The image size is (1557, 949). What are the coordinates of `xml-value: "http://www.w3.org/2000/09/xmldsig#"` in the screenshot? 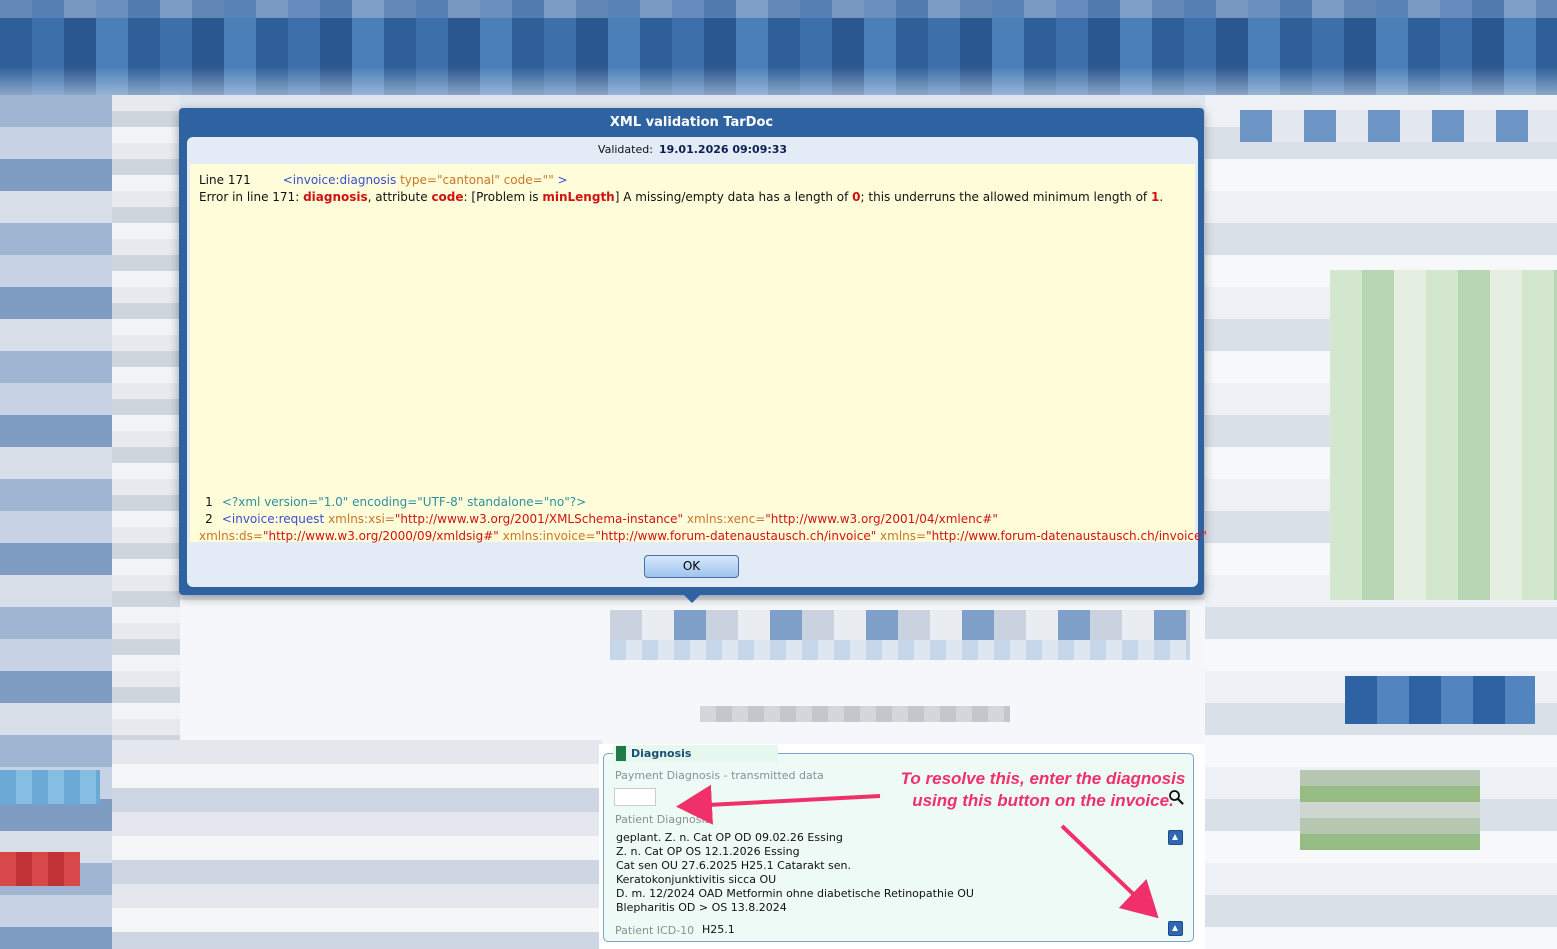 It's located at (380, 536).